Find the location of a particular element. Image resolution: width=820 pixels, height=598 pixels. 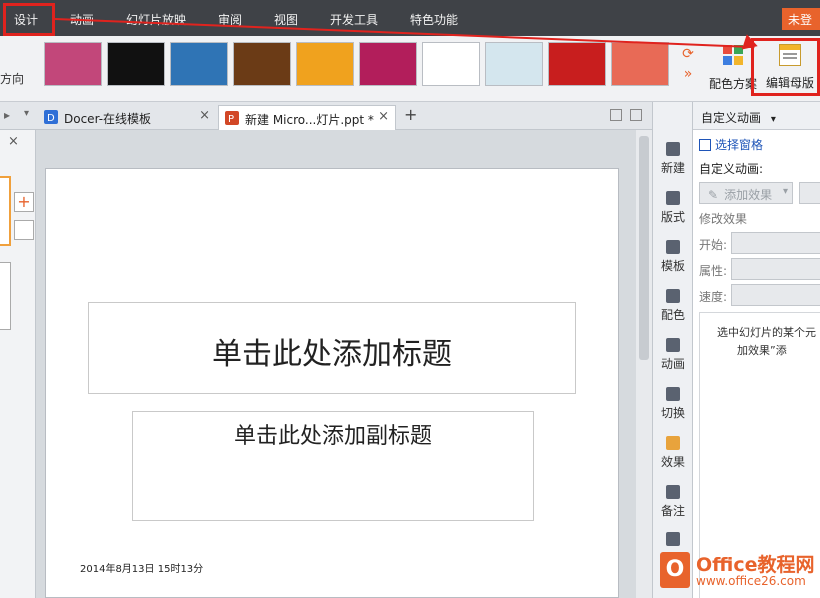

rail-label: 版式 is located at coordinates (672, 217).